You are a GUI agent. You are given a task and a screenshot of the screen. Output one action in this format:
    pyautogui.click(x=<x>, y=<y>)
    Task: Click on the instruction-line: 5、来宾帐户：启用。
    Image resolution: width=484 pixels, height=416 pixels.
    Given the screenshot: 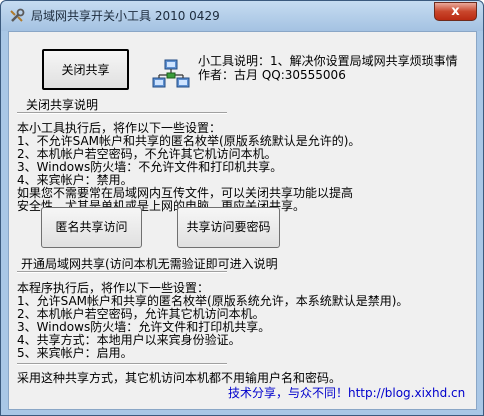 What is the action you would take?
    pyautogui.click(x=75, y=353)
    